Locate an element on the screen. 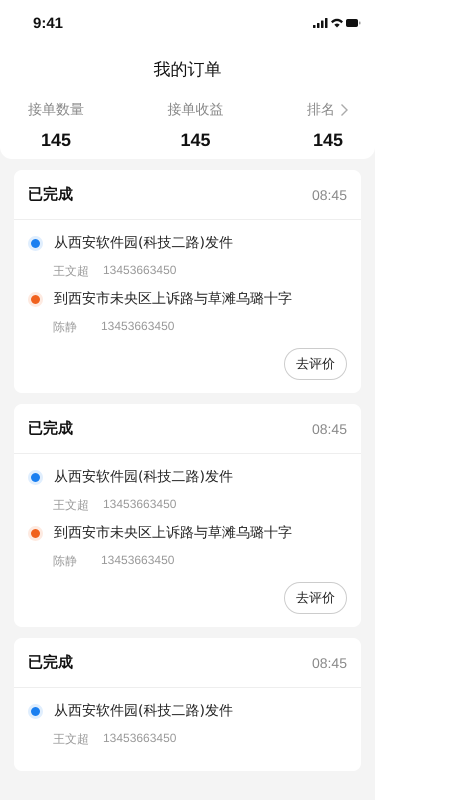 This screenshot has width=450, height=800. status-time: 9:41 is located at coordinates (48, 23).